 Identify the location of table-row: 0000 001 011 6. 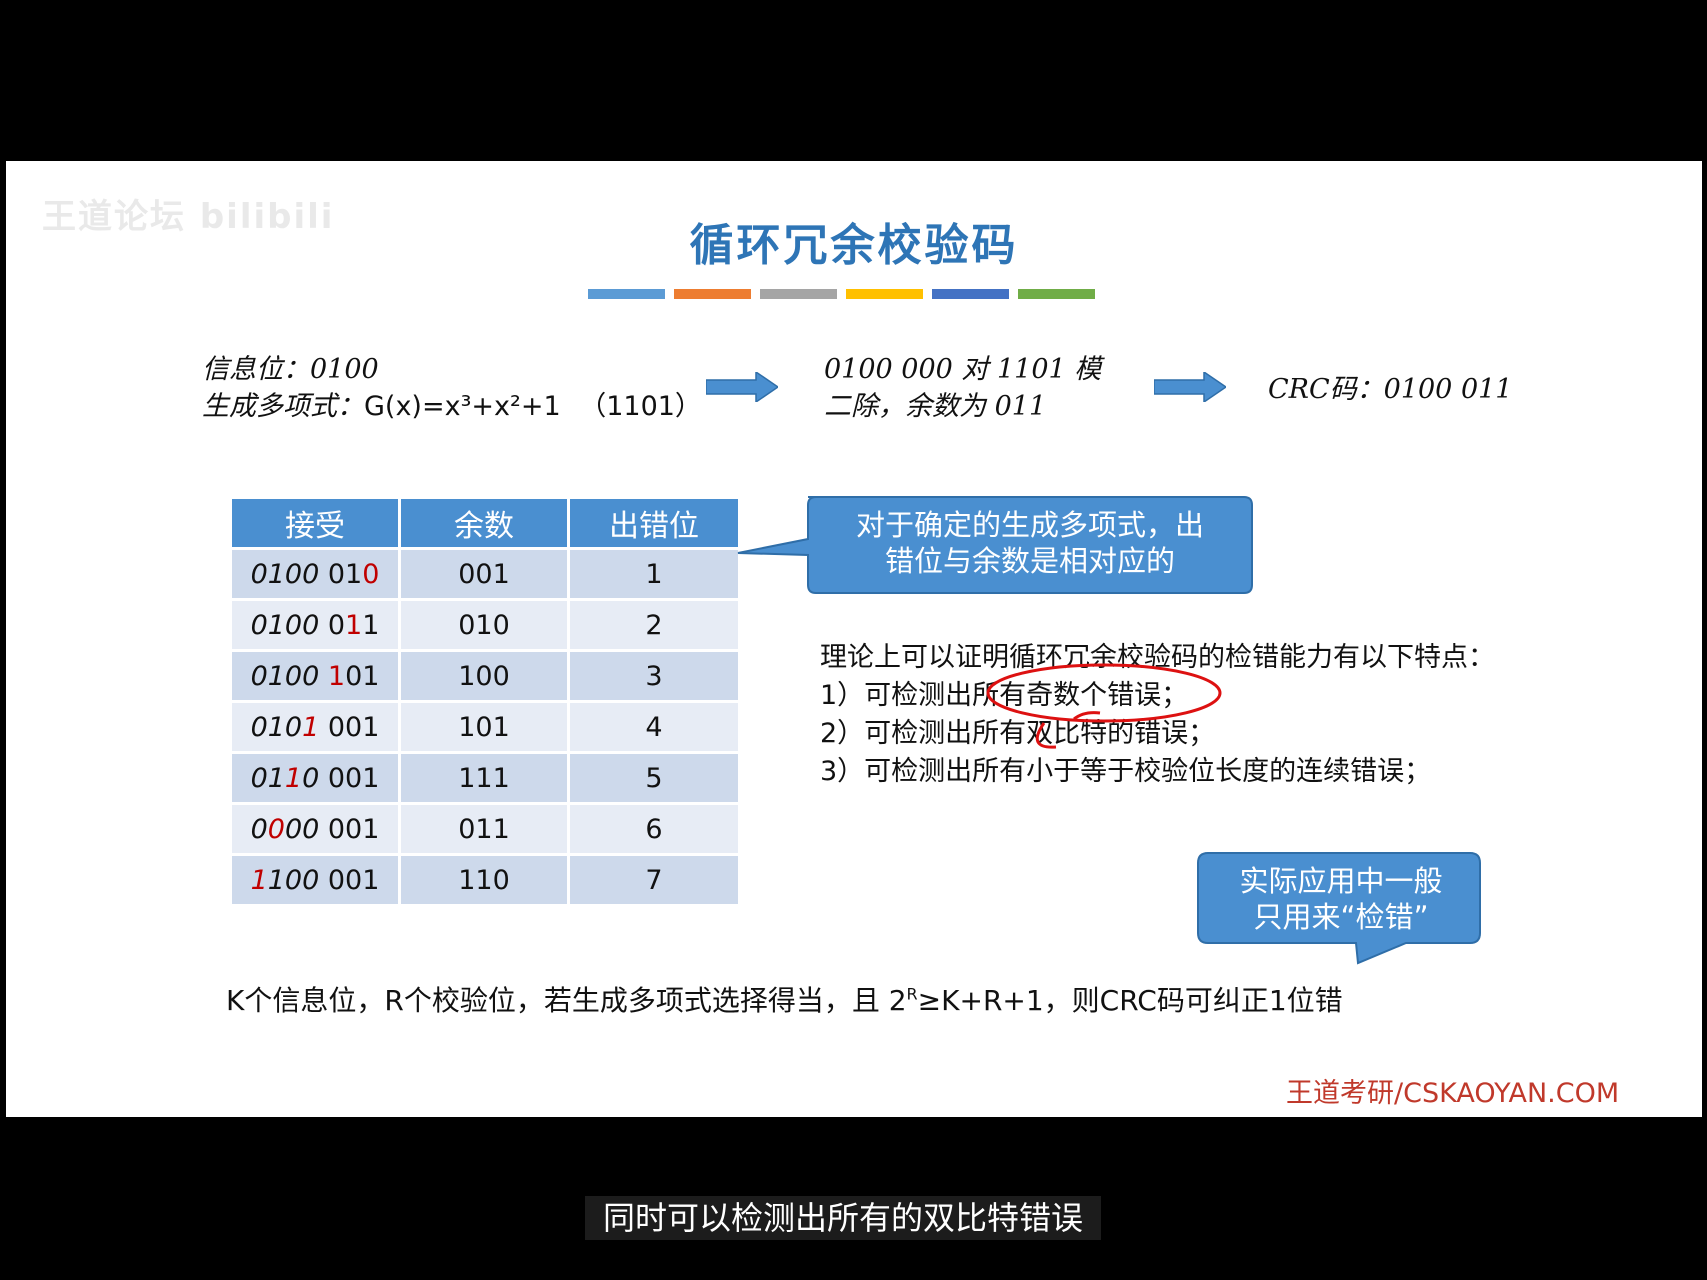
(485, 828).